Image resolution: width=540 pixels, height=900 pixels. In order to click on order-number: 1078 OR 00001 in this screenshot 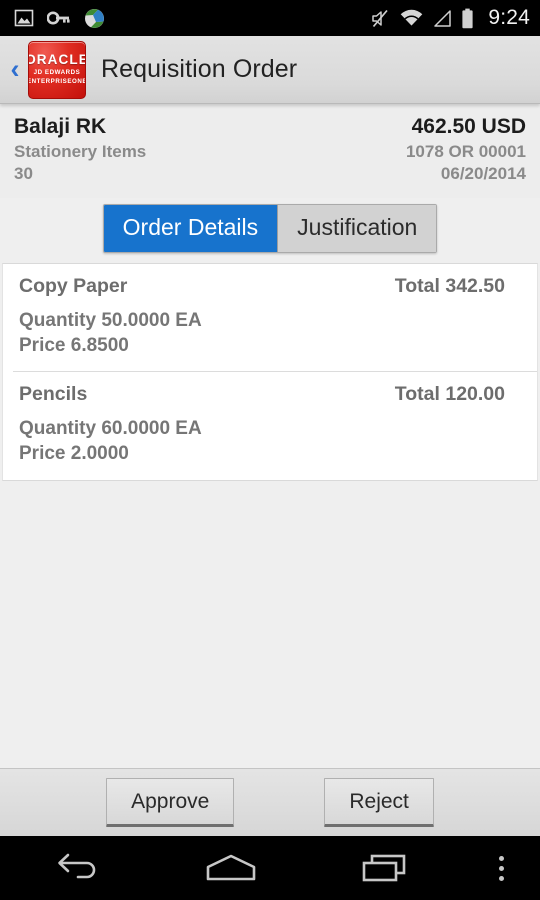, I will do `click(465, 151)`.